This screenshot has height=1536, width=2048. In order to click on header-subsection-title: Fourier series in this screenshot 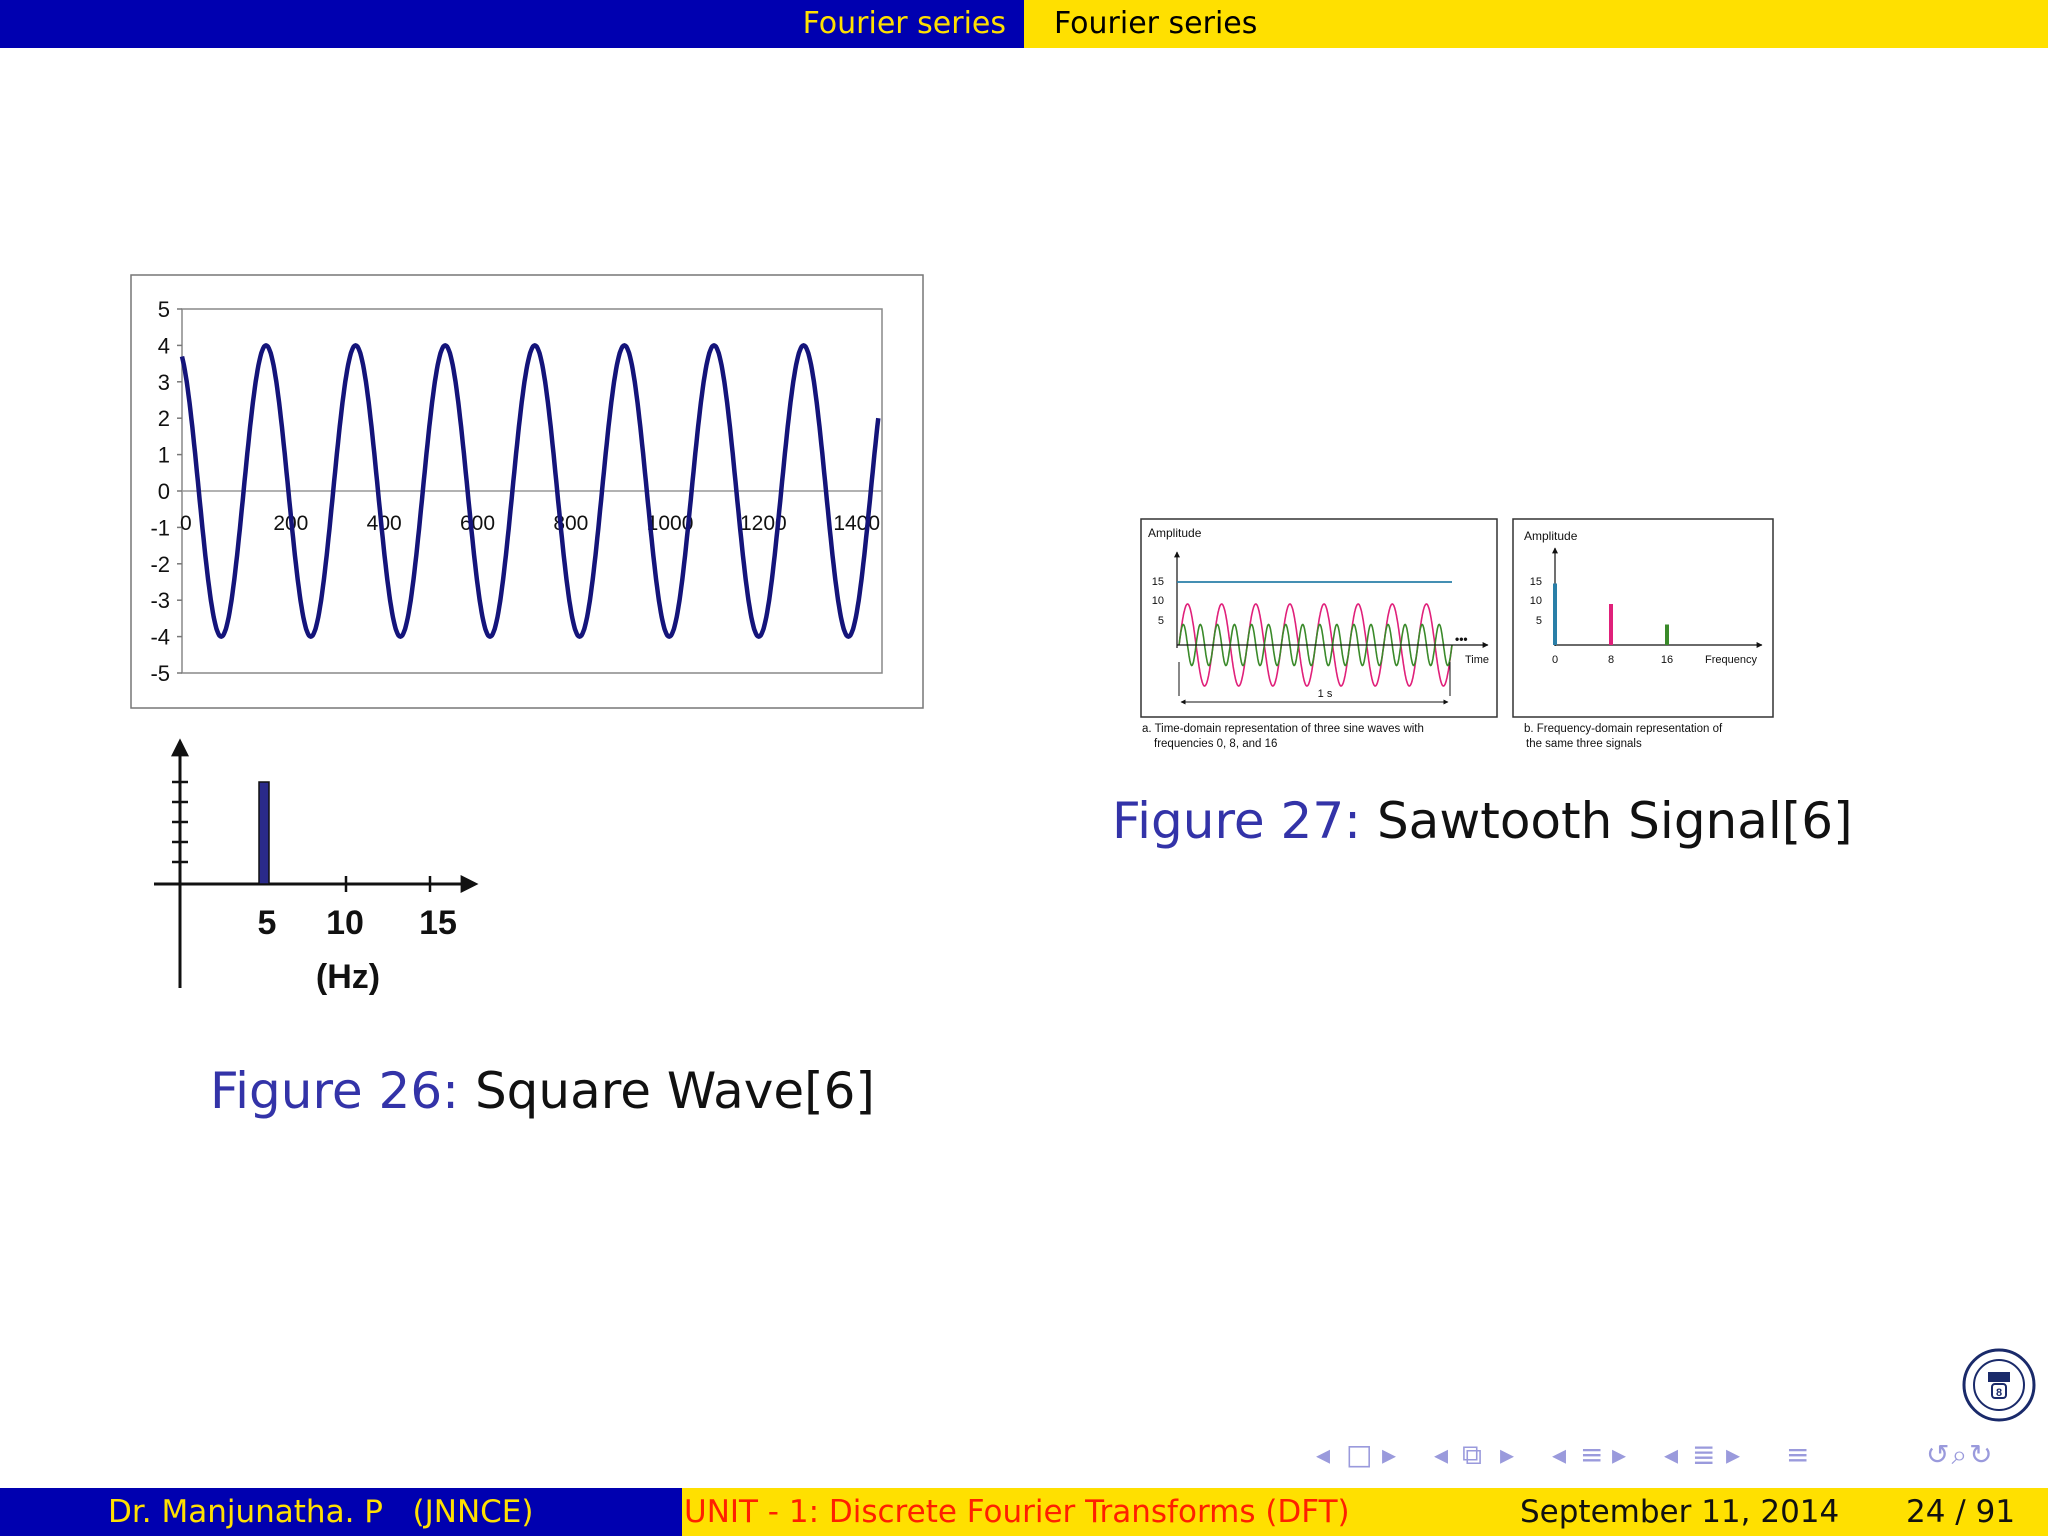, I will do `click(1155, 23)`.